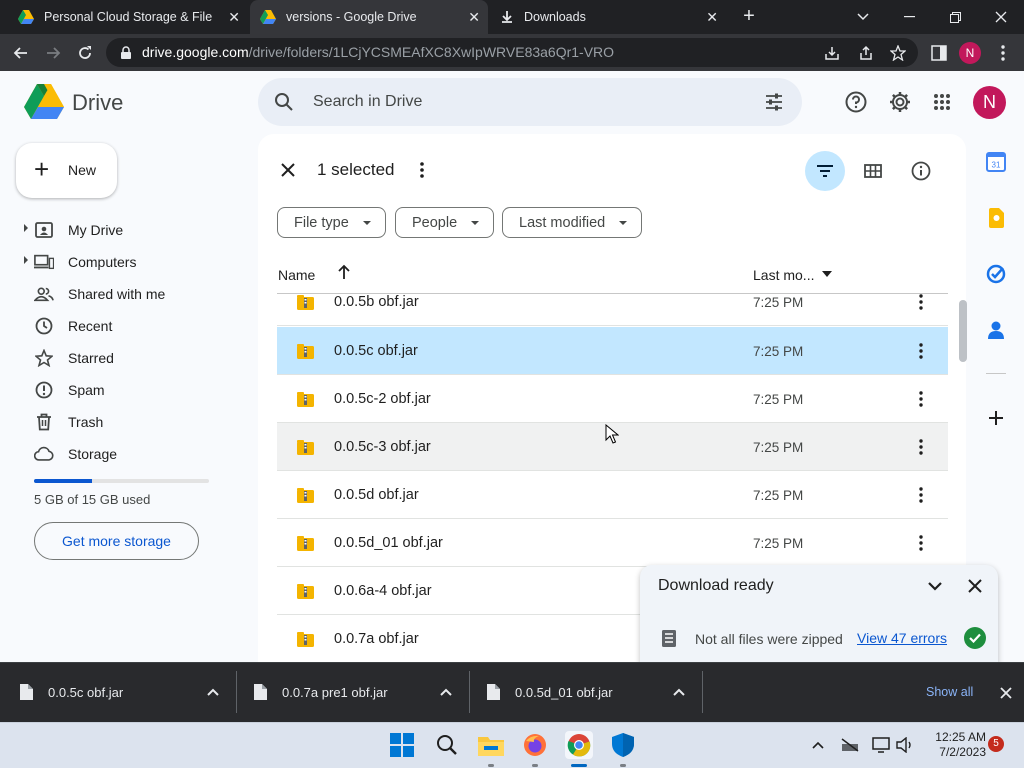 Image resolution: width=1024 pixels, height=768 pixels. What do you see at coordinates (535, 745) in the screenshot?
I see `firefox-icon` at bounding box center [535, 745].